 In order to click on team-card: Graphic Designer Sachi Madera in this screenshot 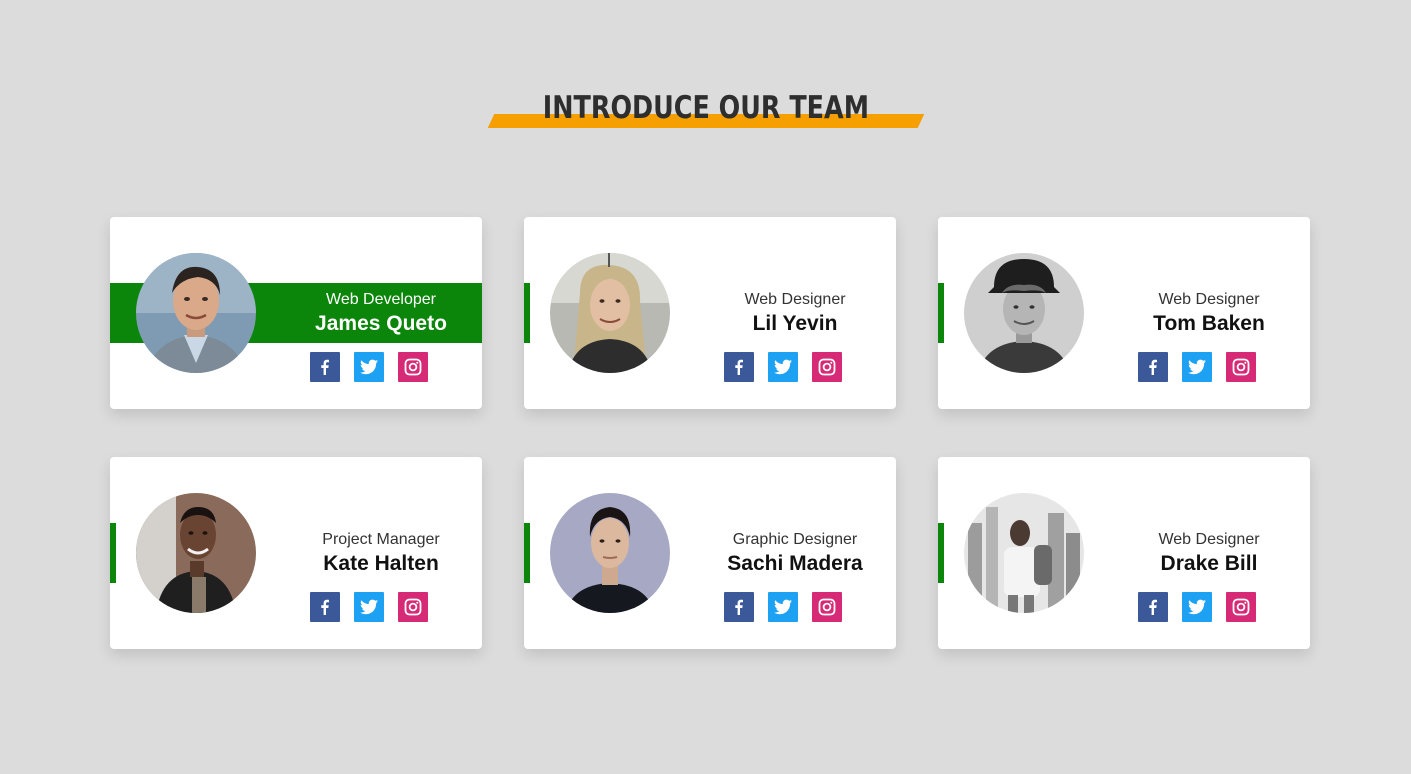, I will do `click(710, 553)`.